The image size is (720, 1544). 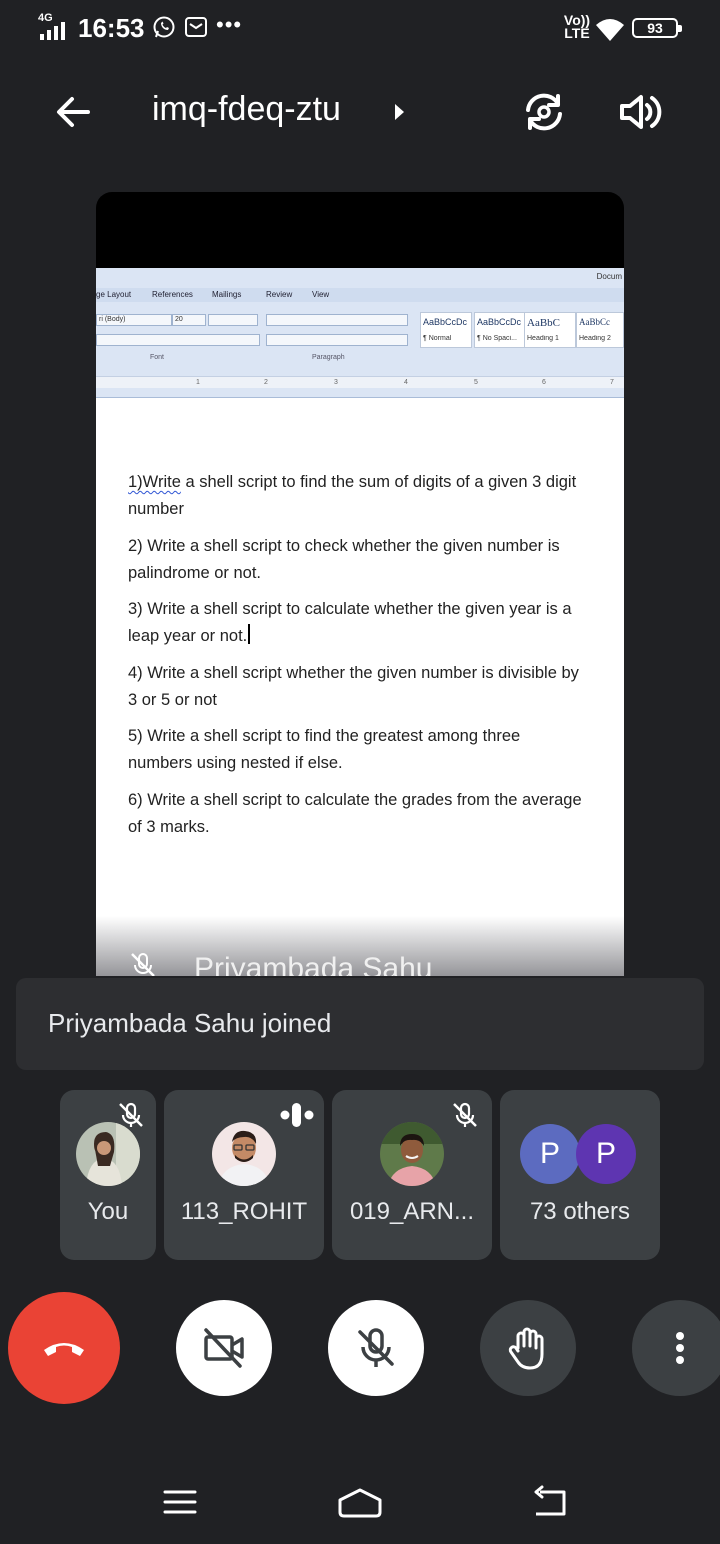 What do you see at coordinates (406, 382) in the screenshot?
I see `ruler-number: 4` at bounding box center [406, 382].